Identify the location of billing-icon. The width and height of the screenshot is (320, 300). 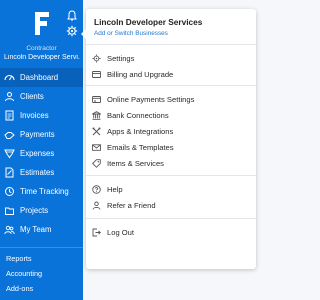
(96, 74).